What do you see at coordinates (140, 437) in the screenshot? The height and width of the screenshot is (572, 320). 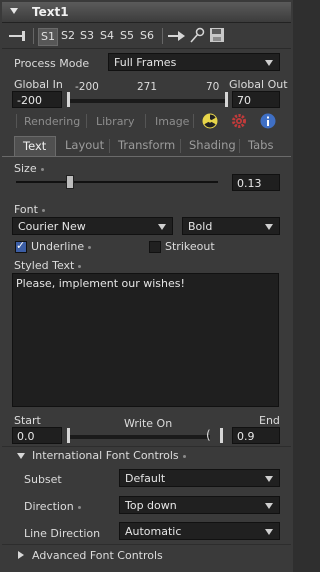 I see `write-on-track` at bounding box center [140, 437].